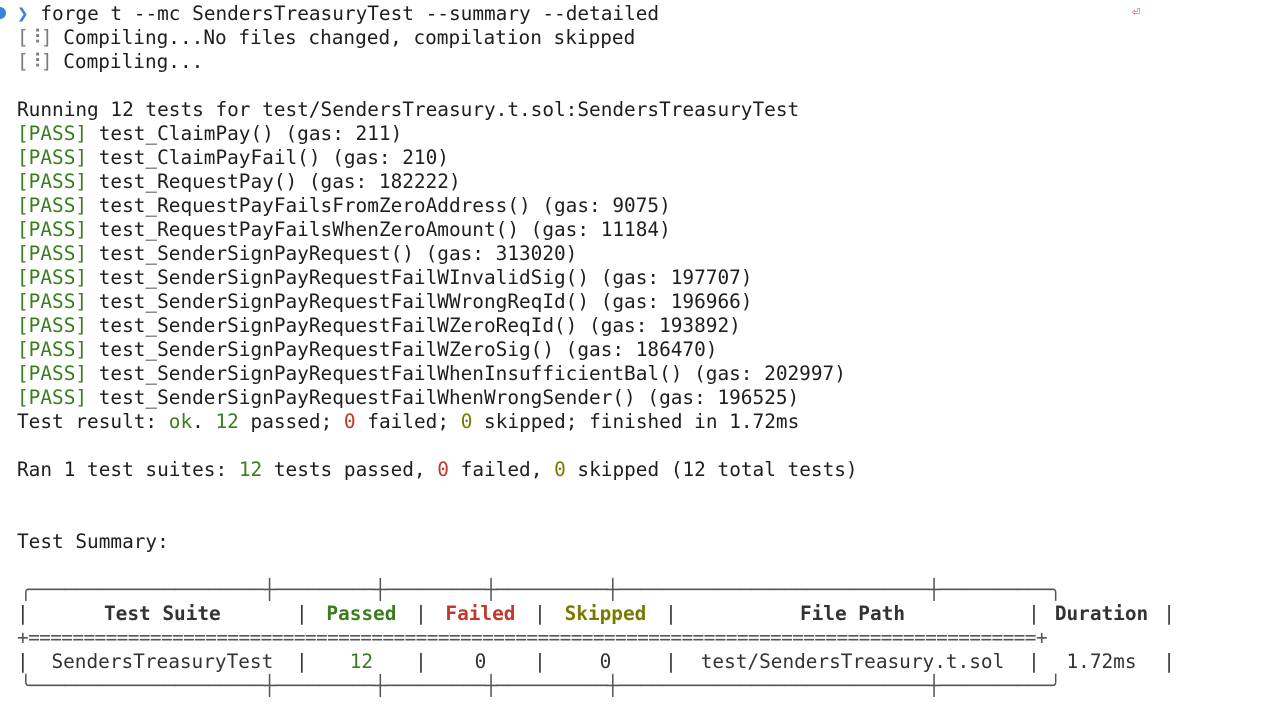 The height and width of the screenshot is (706, 1280). What do you see at coordinates (852, 661) in the screenshot?
I see `cell-file-path: test/SendersTreasury.t.sol` at bounding box center [852, 661].